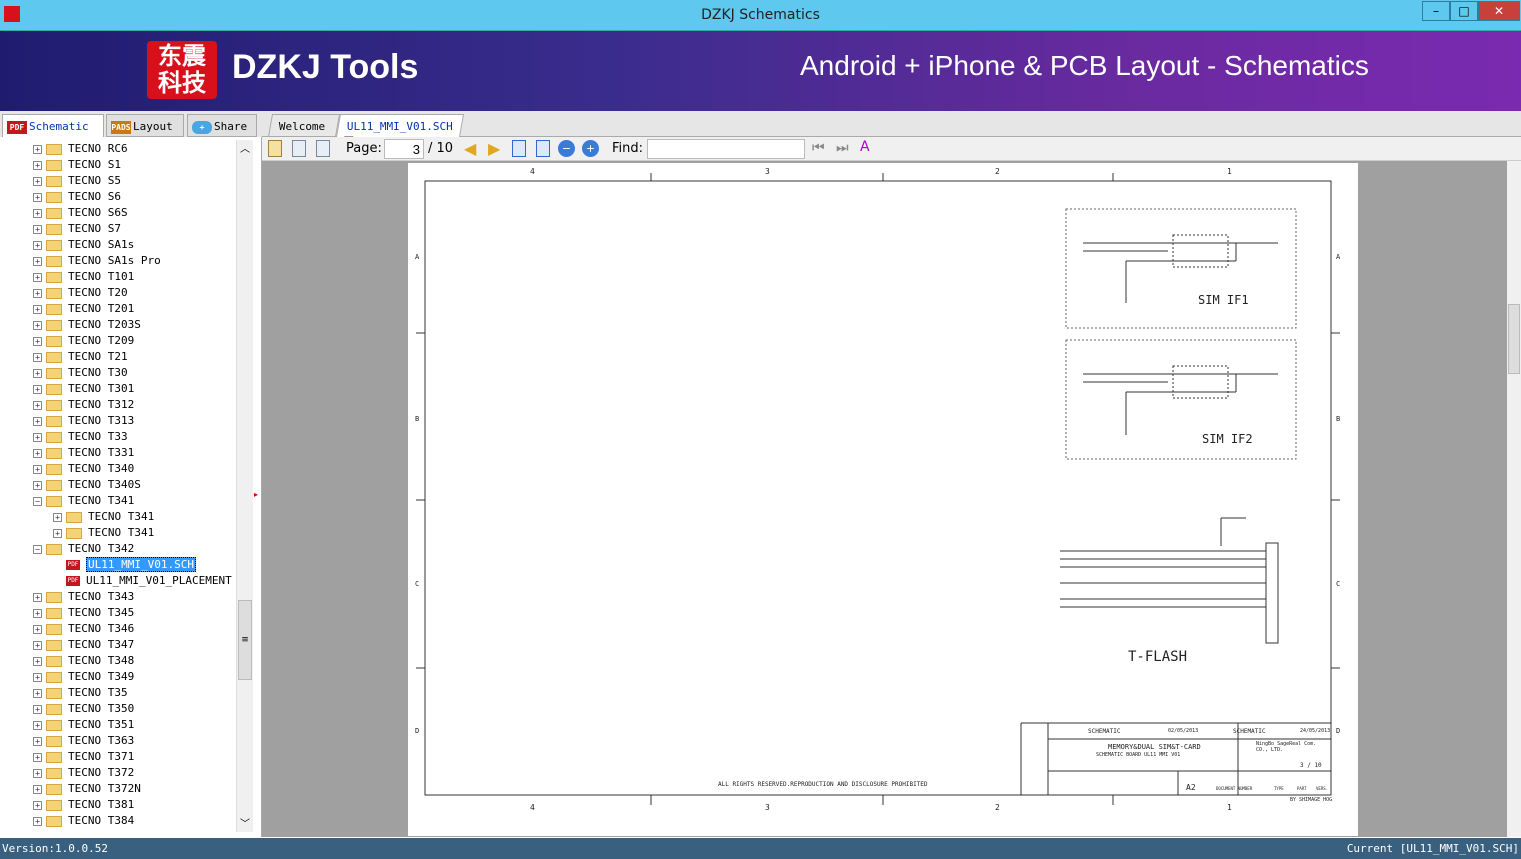 This screenshot has width=1521, height=859. What do you see at coordinates (80, 693) in the screenshot?
I see `tree-item: + TECNO T35` at bounding box center [80, 693].